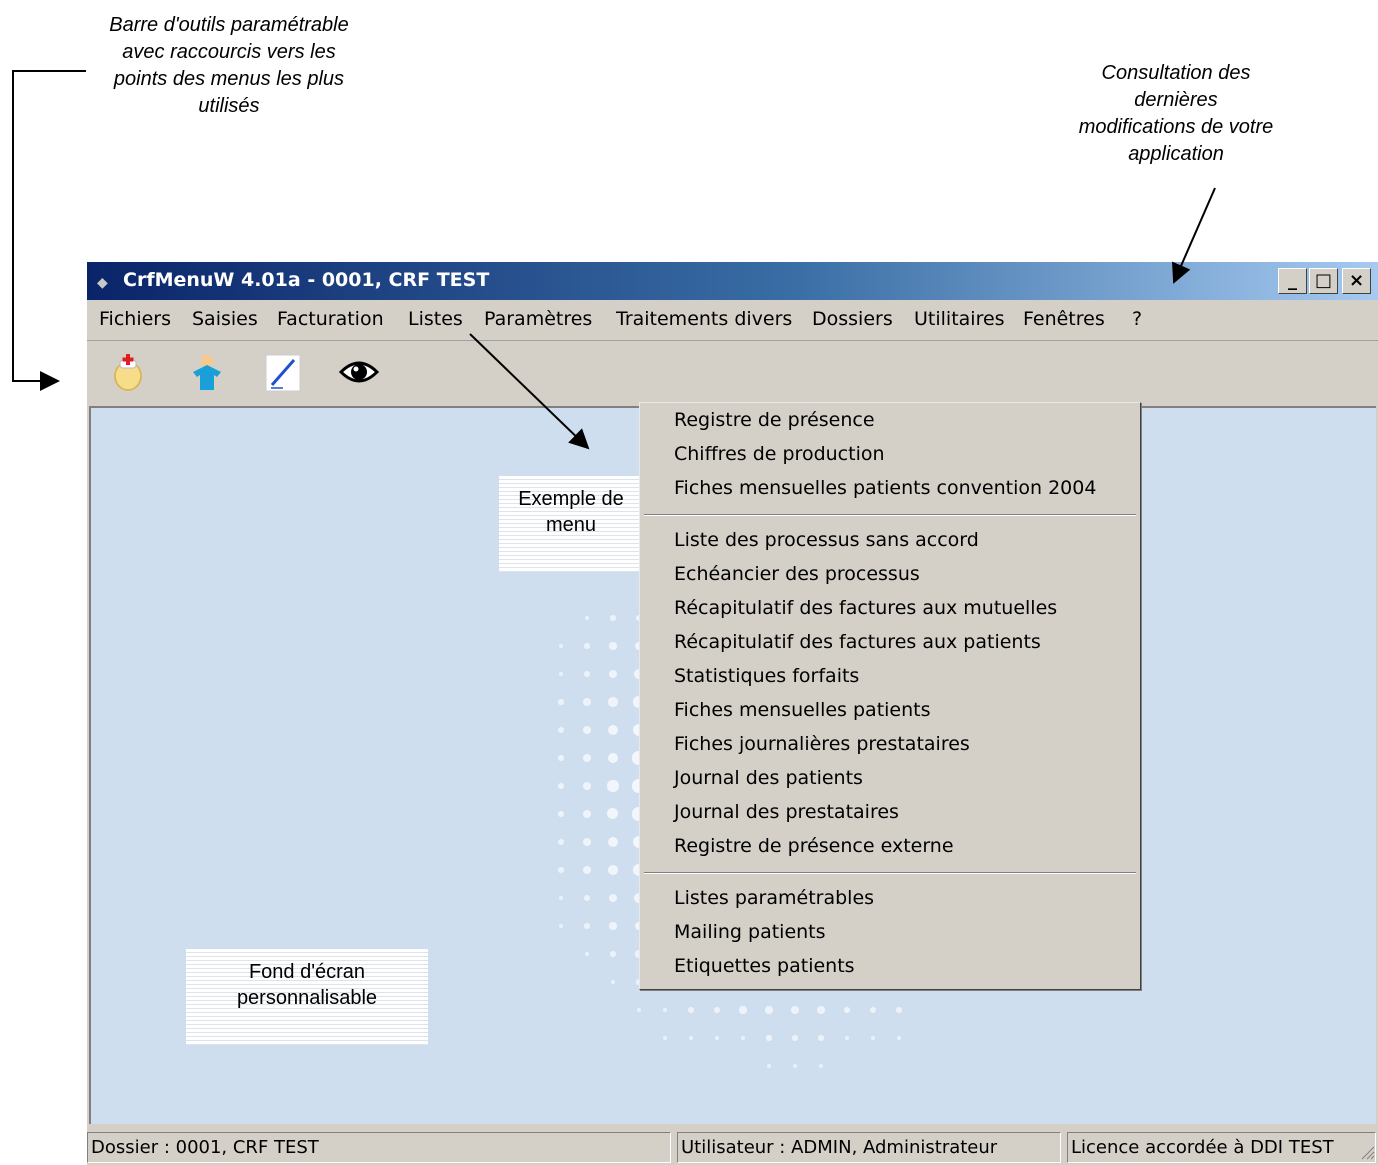 The height and width of the screenshot is (1165, 1378). What do you see at coordinates (359, 372) in the screenshot?
I see `eye-icon` at bounding box center [359, 372].